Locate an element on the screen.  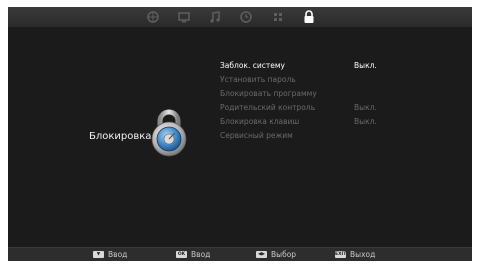
monitor-icon is located at coordinates (184, 17).